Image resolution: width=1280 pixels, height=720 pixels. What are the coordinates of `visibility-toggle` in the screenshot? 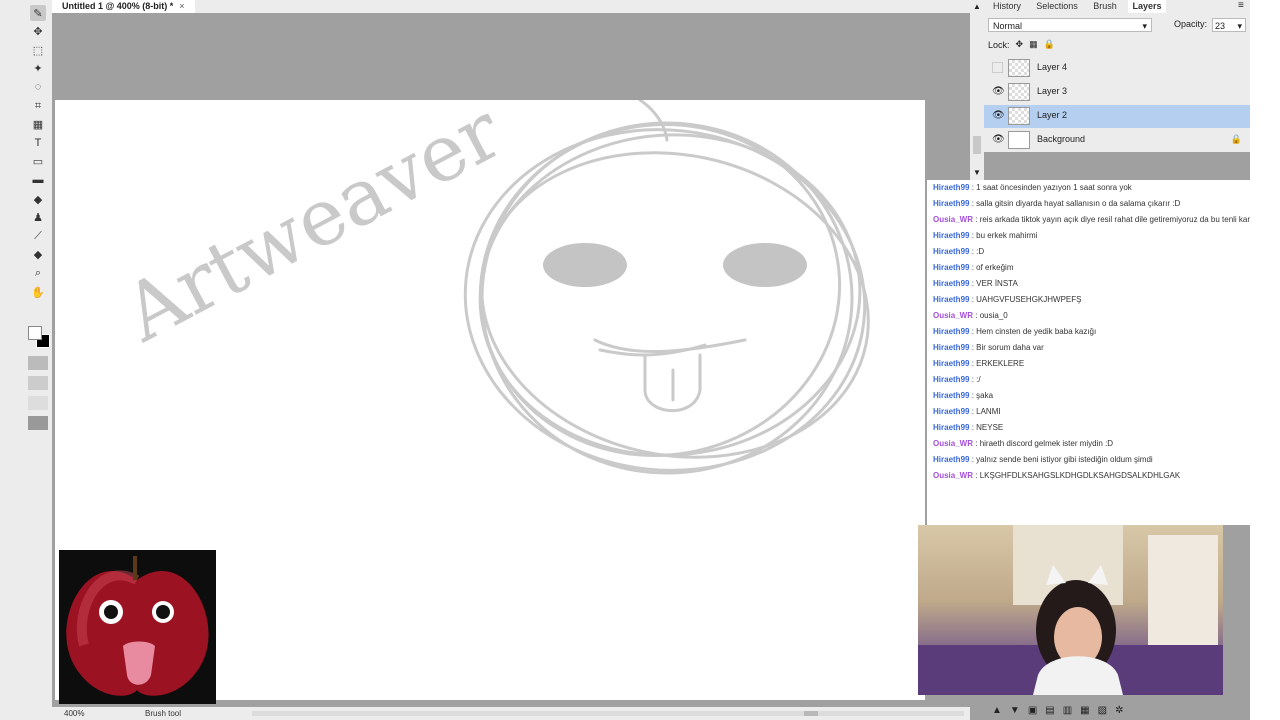 It's located at (997, 67).